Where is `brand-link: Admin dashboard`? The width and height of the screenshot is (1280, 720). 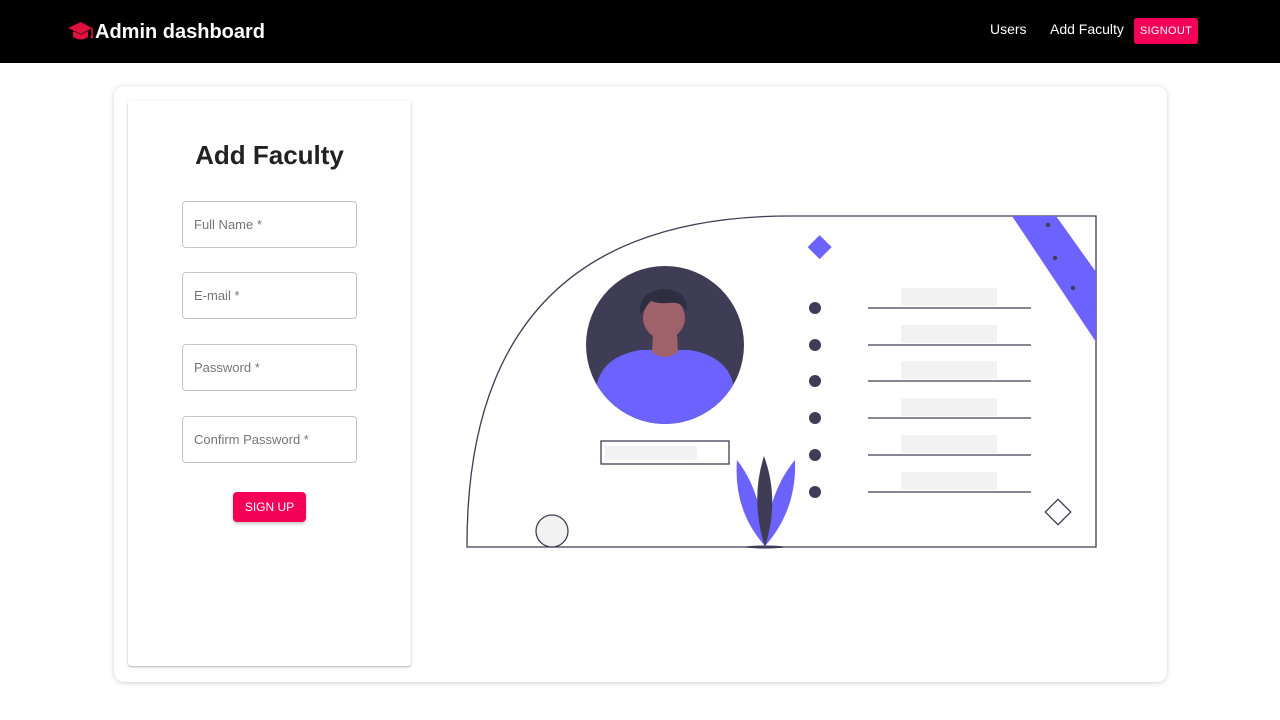 brand-link: Admin dashboard is located at coordinates (166, 32).